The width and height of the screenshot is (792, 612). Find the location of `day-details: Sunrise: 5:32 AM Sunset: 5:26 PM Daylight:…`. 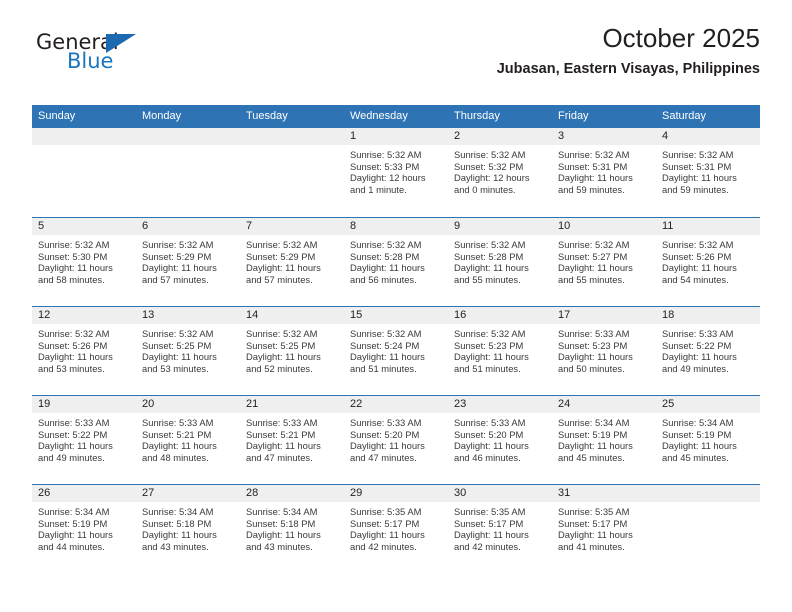

day-details: Sunrise: 5:32 AM Sunset: 5:26 PM Daylight:… is located at coordinates (84, 349).